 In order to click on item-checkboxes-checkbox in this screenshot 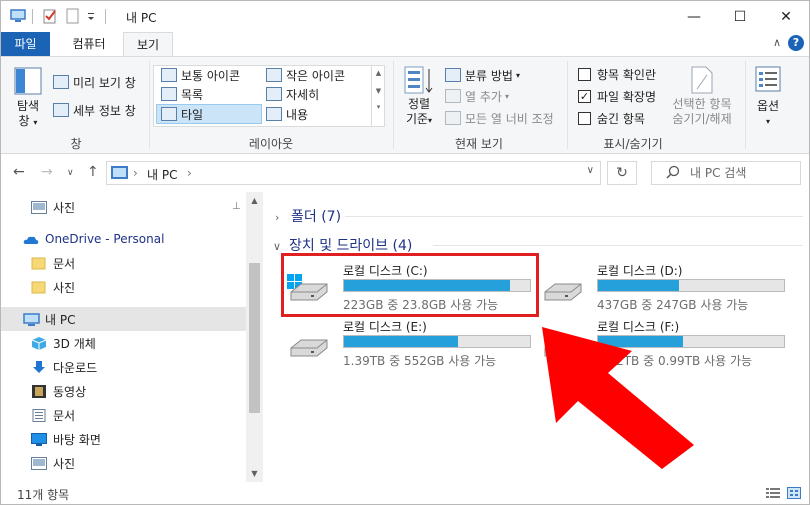, I will do `click(584, 74)`.